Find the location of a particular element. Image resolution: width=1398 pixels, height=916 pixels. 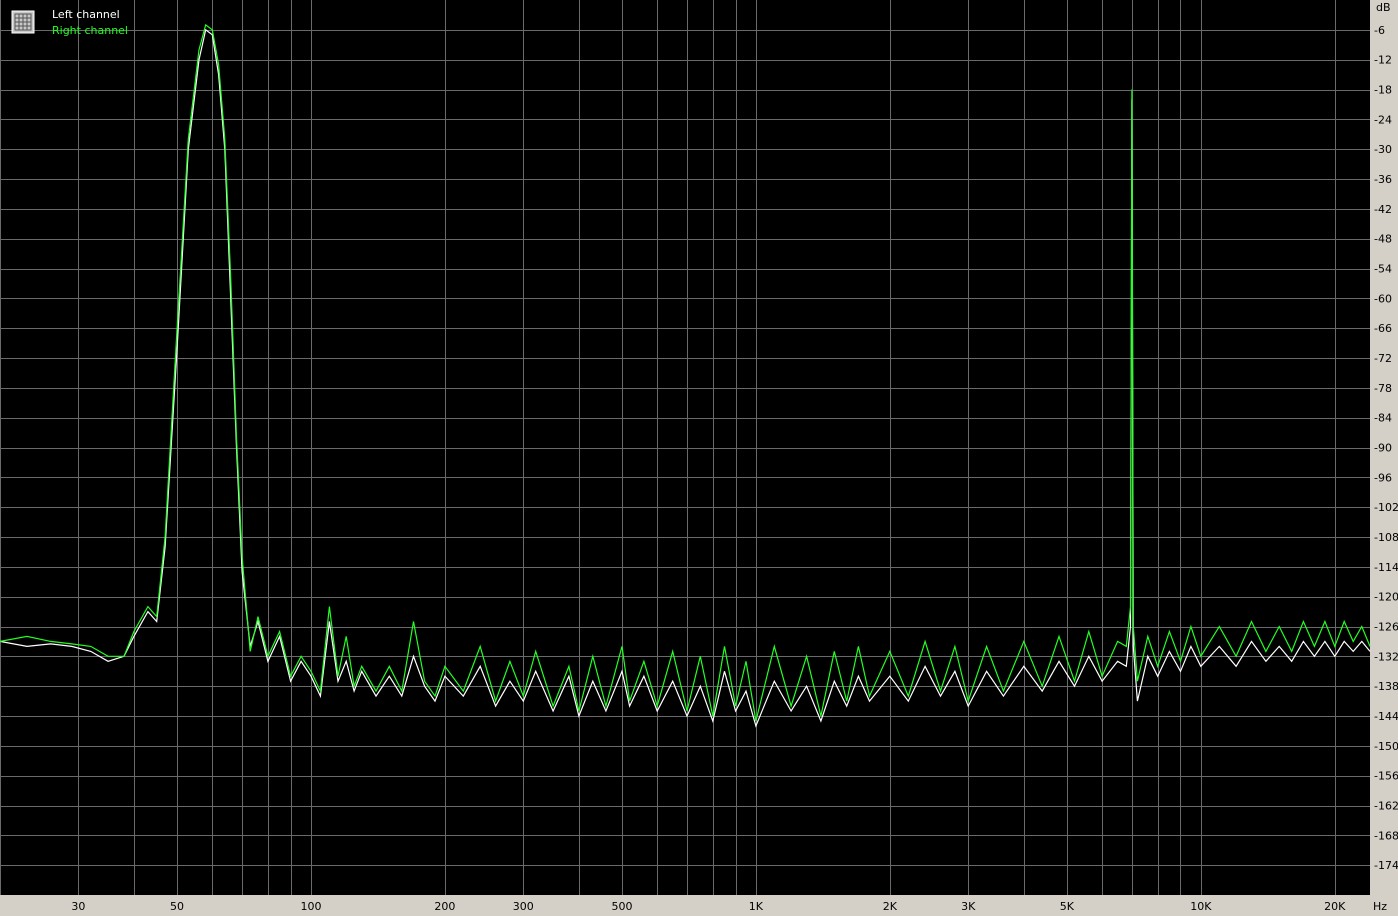

y-tick-label: -150 is located at coordinates (1386, 746).